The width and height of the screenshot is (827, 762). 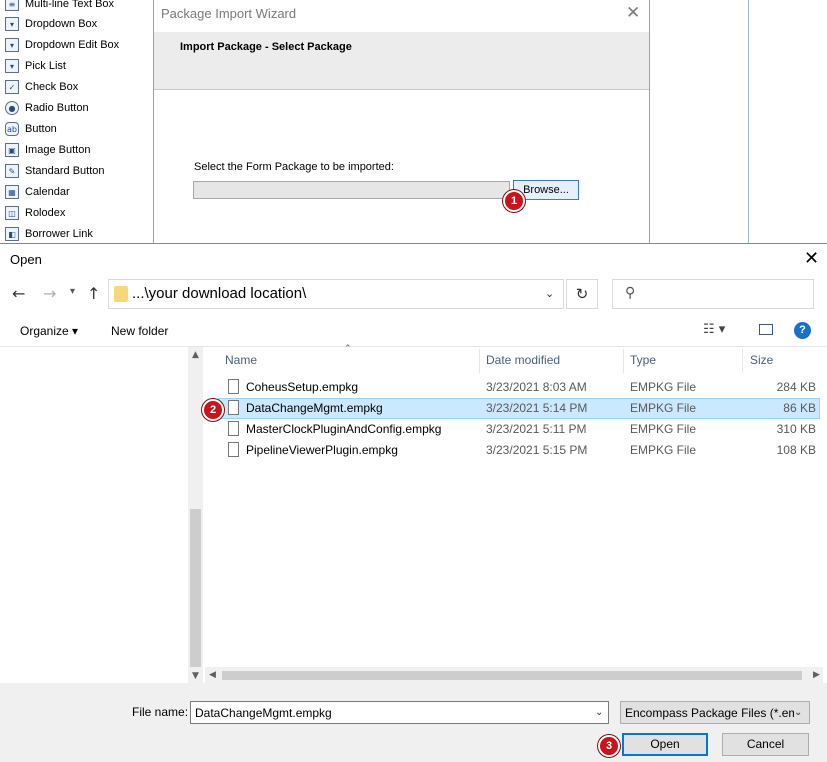 What do you see at coordinates (714, 329) in the screenshot?
I see `change-view-icon: ☷ ▾` at bounding box center [714, 329].